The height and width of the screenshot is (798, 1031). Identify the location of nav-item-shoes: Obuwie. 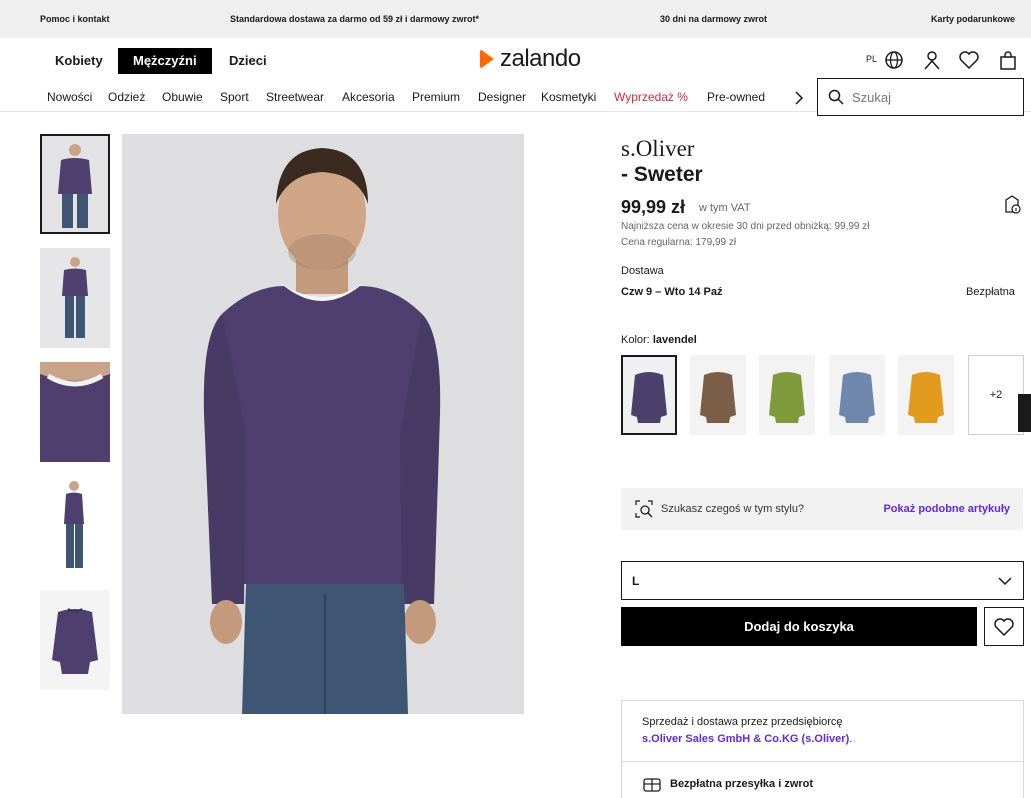
(182, 97).